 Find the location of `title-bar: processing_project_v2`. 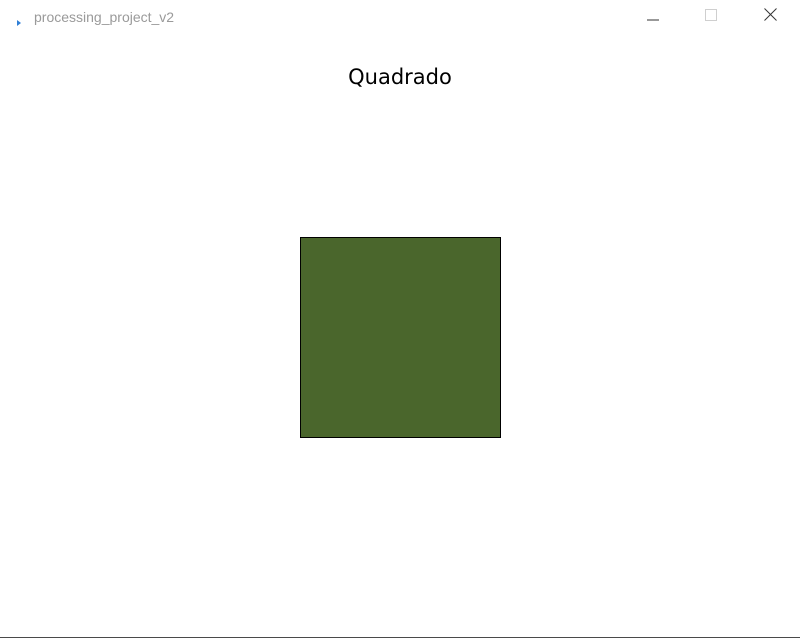

title-bar: processing_project_v2 is located at coordinates (400, 18).